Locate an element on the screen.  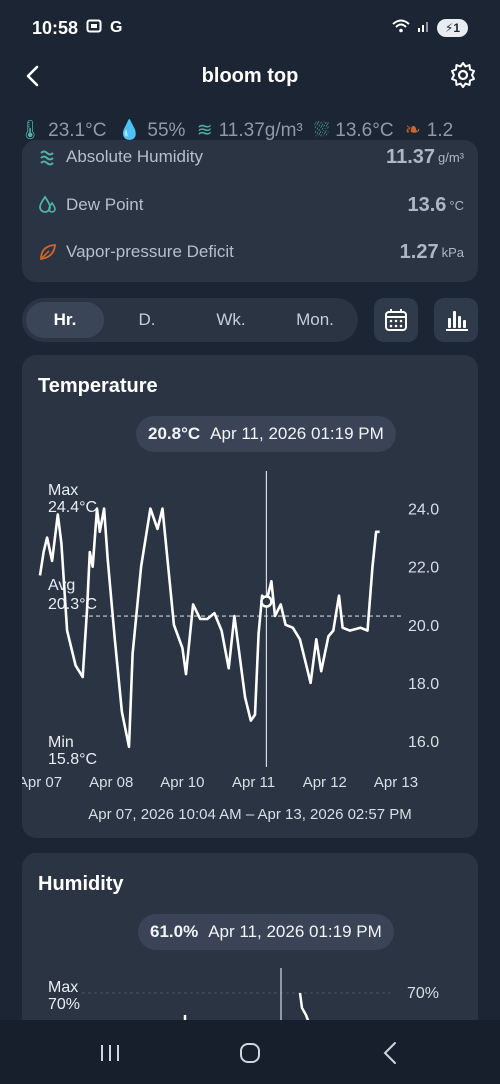
max-value: 70% is located at coordinates (64, 1004).